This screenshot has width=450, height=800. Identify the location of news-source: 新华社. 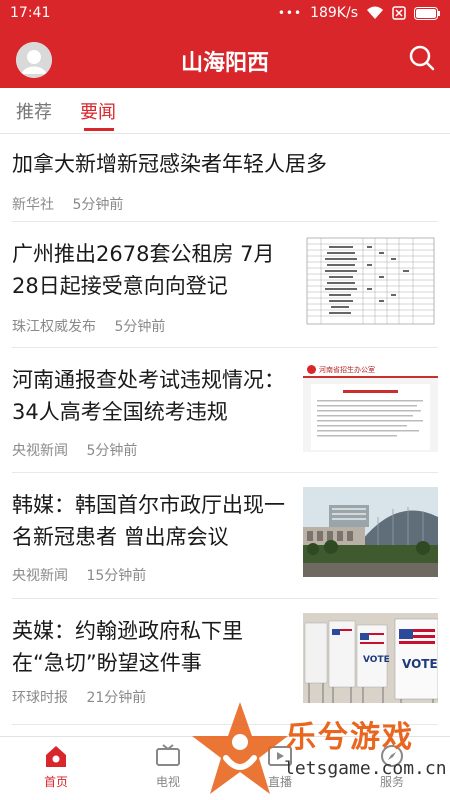
(33, 205).